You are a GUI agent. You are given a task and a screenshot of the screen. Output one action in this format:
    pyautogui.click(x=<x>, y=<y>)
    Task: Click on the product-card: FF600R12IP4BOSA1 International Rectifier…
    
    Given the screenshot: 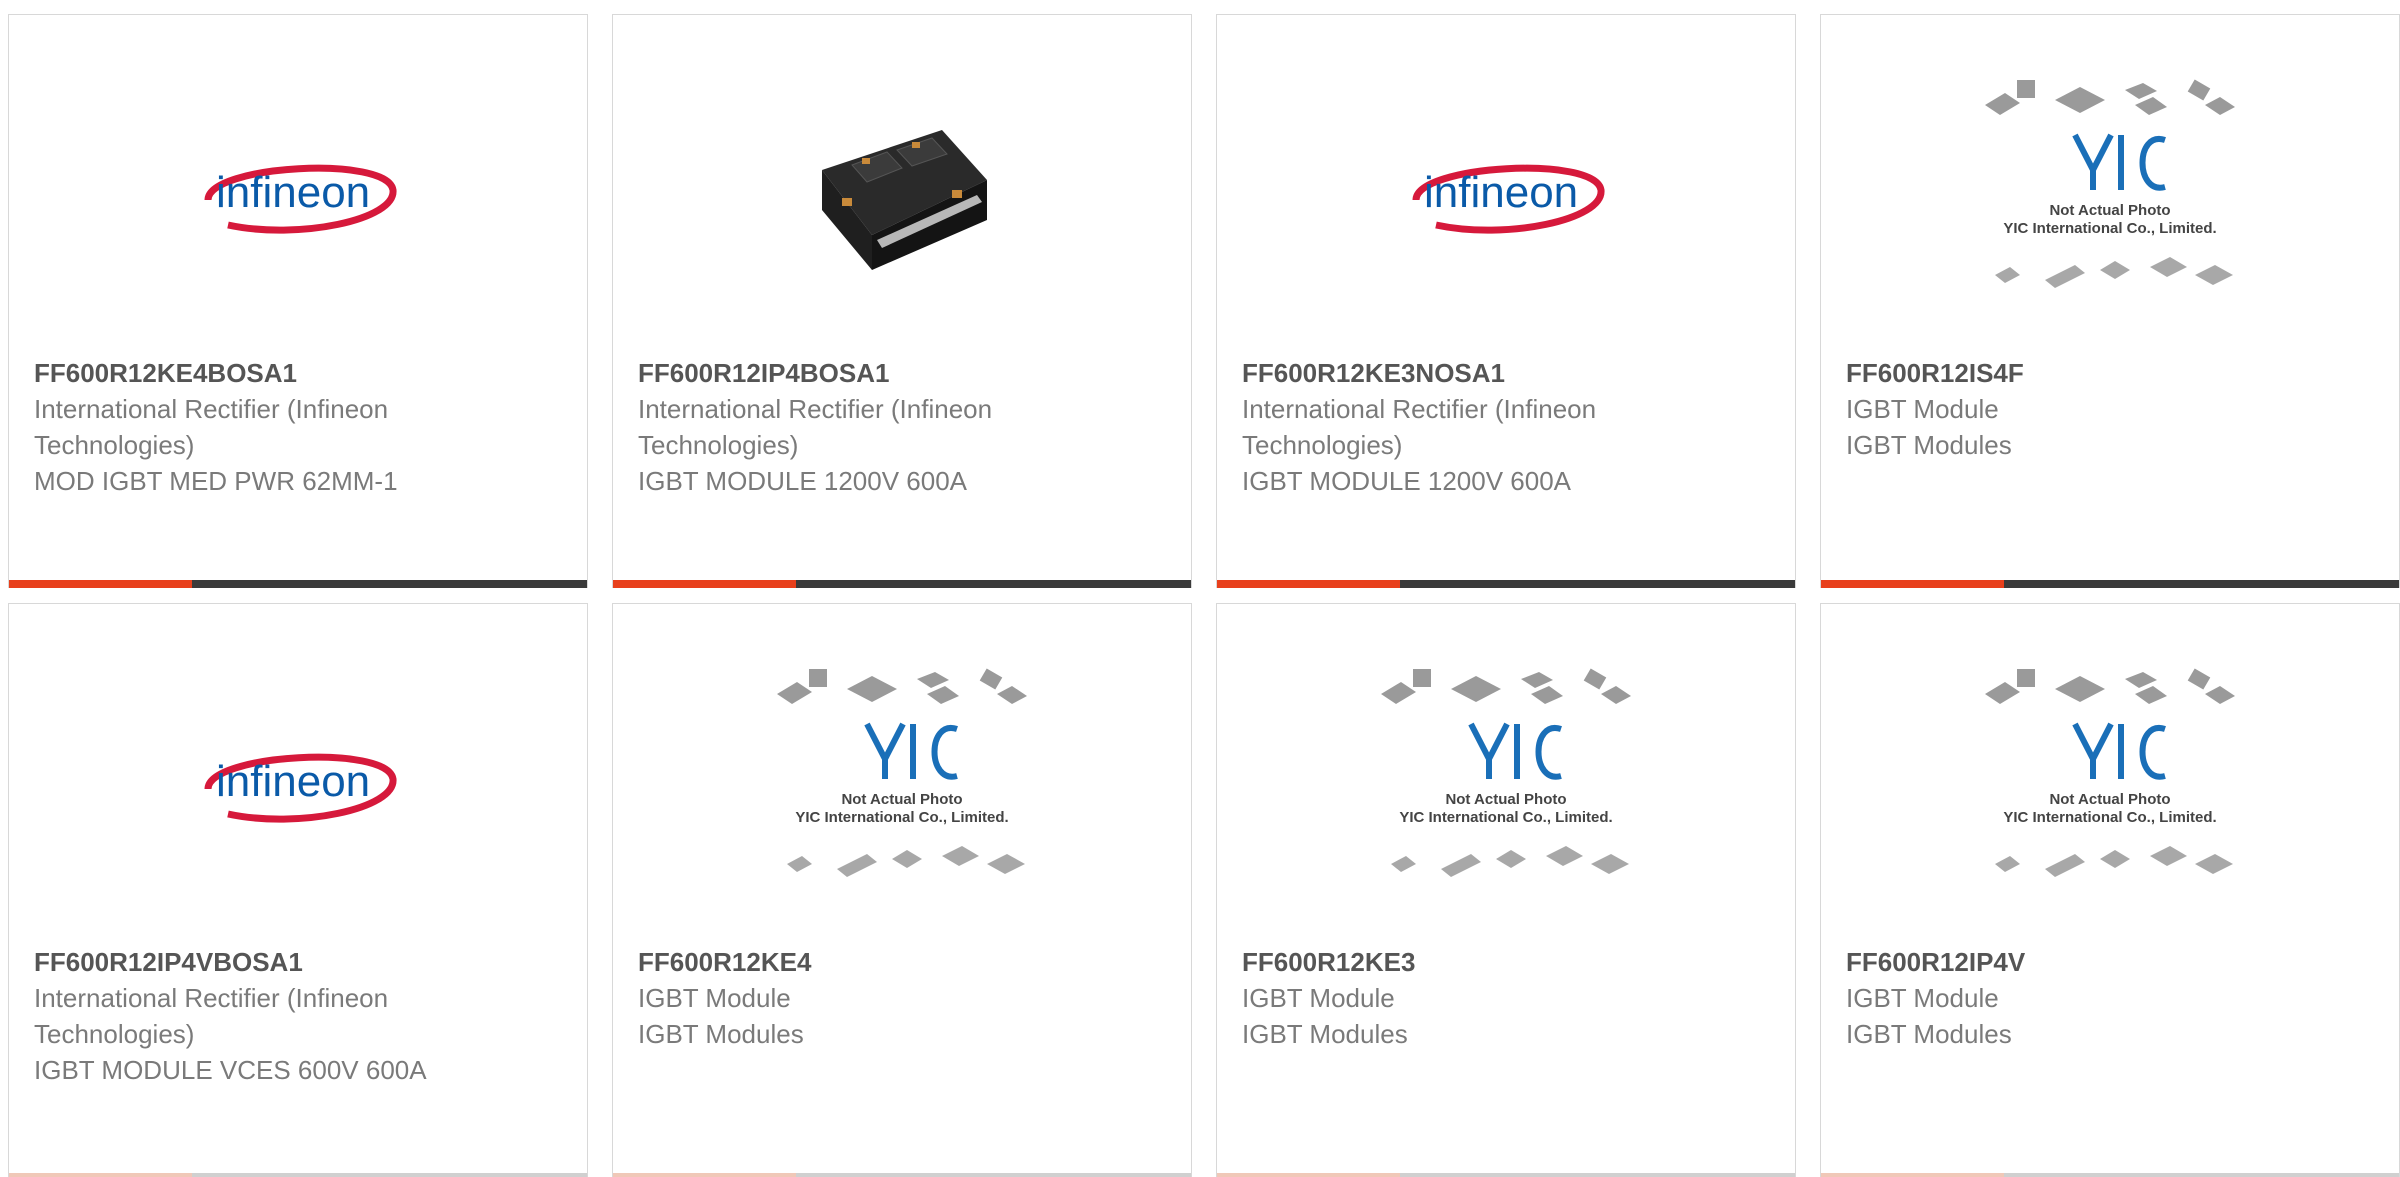 What is the action you would take?
    pyautogui.click(x=902, y=301)
    